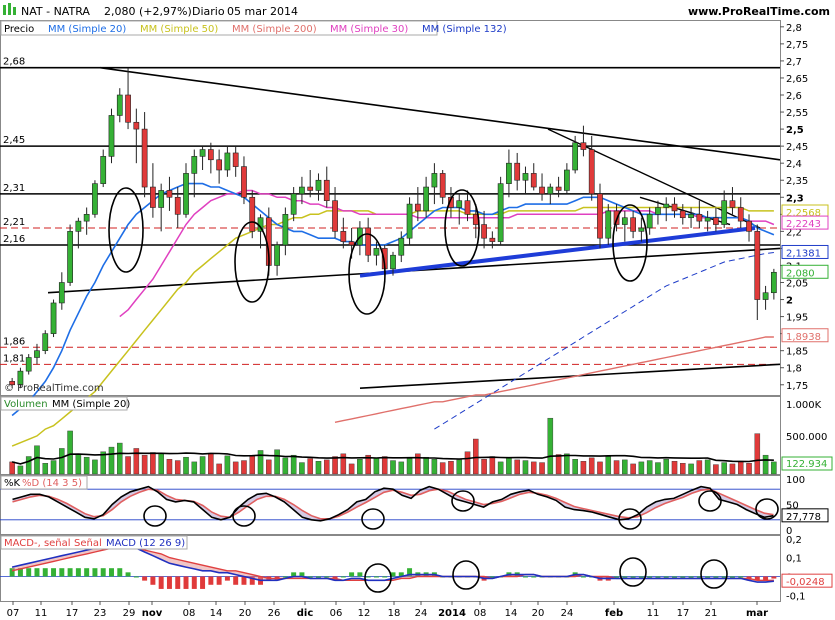 This screenshot has height=620, width=835. Describe the element at coordinates (797, 113) in the screenshot. I see `price-tick-label: 2,55` at that location.